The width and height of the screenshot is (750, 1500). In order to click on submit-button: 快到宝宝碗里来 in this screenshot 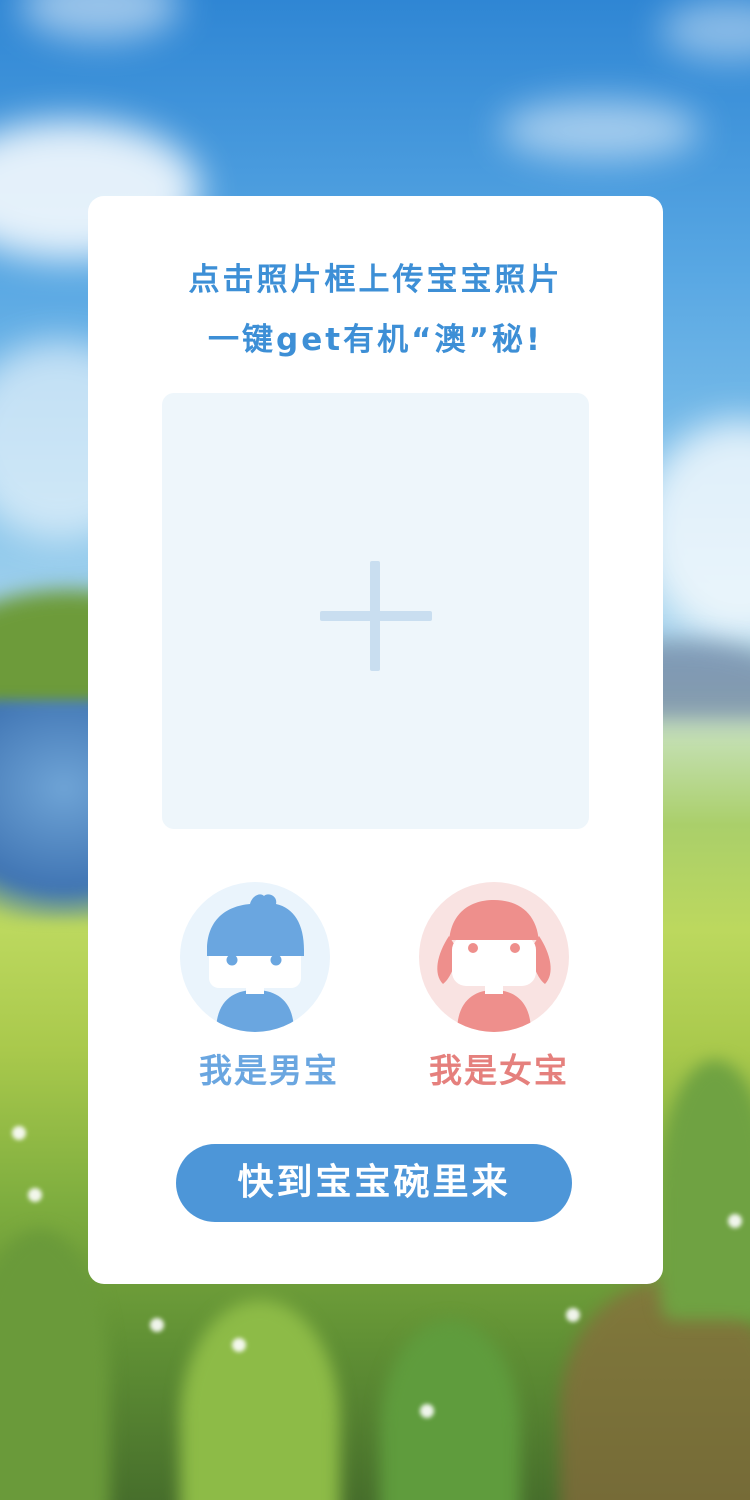, I will do `click(374, 1183)`.